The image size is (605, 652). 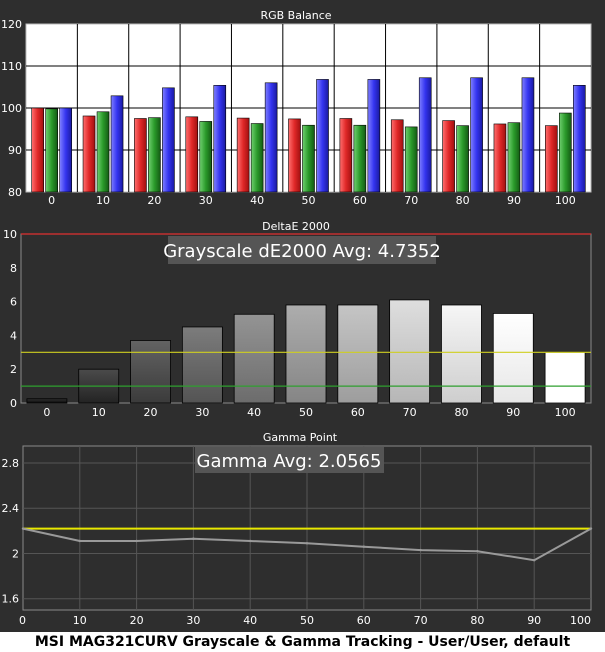 I want to click on deltae-title: DeltaE 2000, so click(x=296, y=226).